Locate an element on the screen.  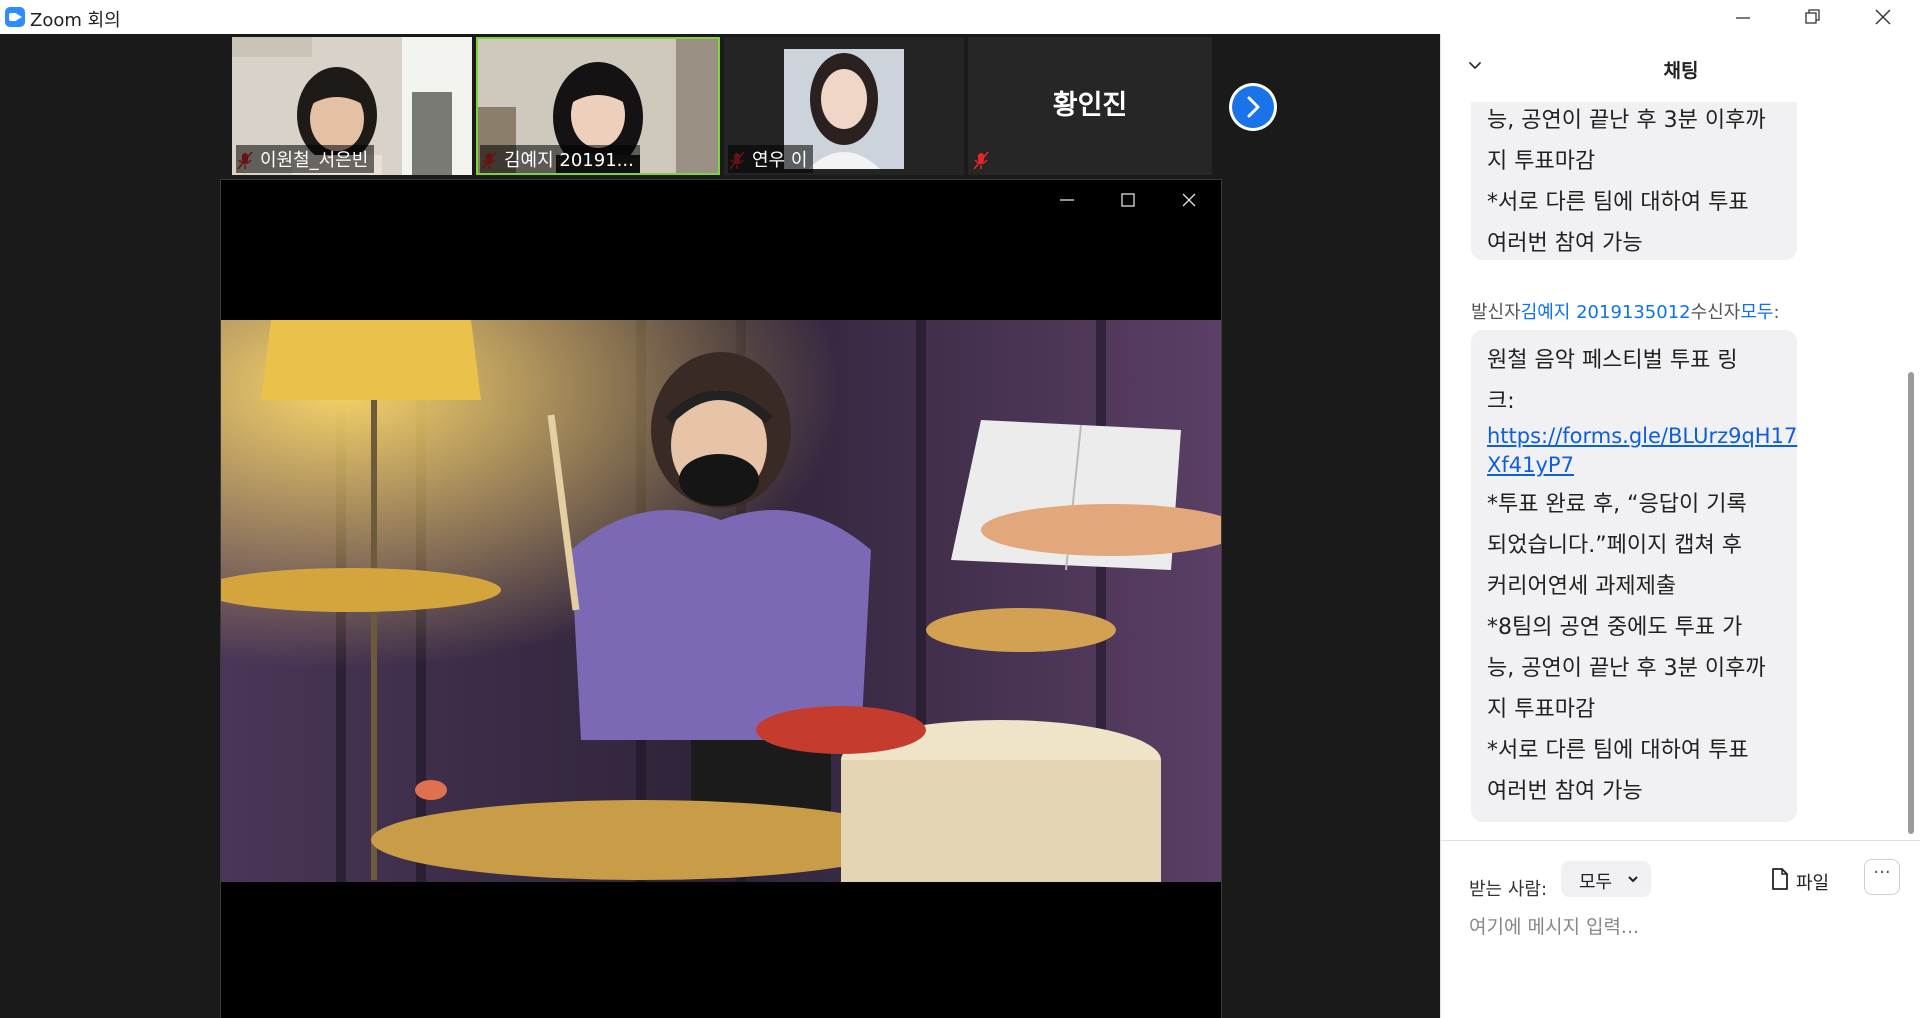
message-line: *투표 완료 후, “응답이 기록 is located at coordinates (1617, 504).